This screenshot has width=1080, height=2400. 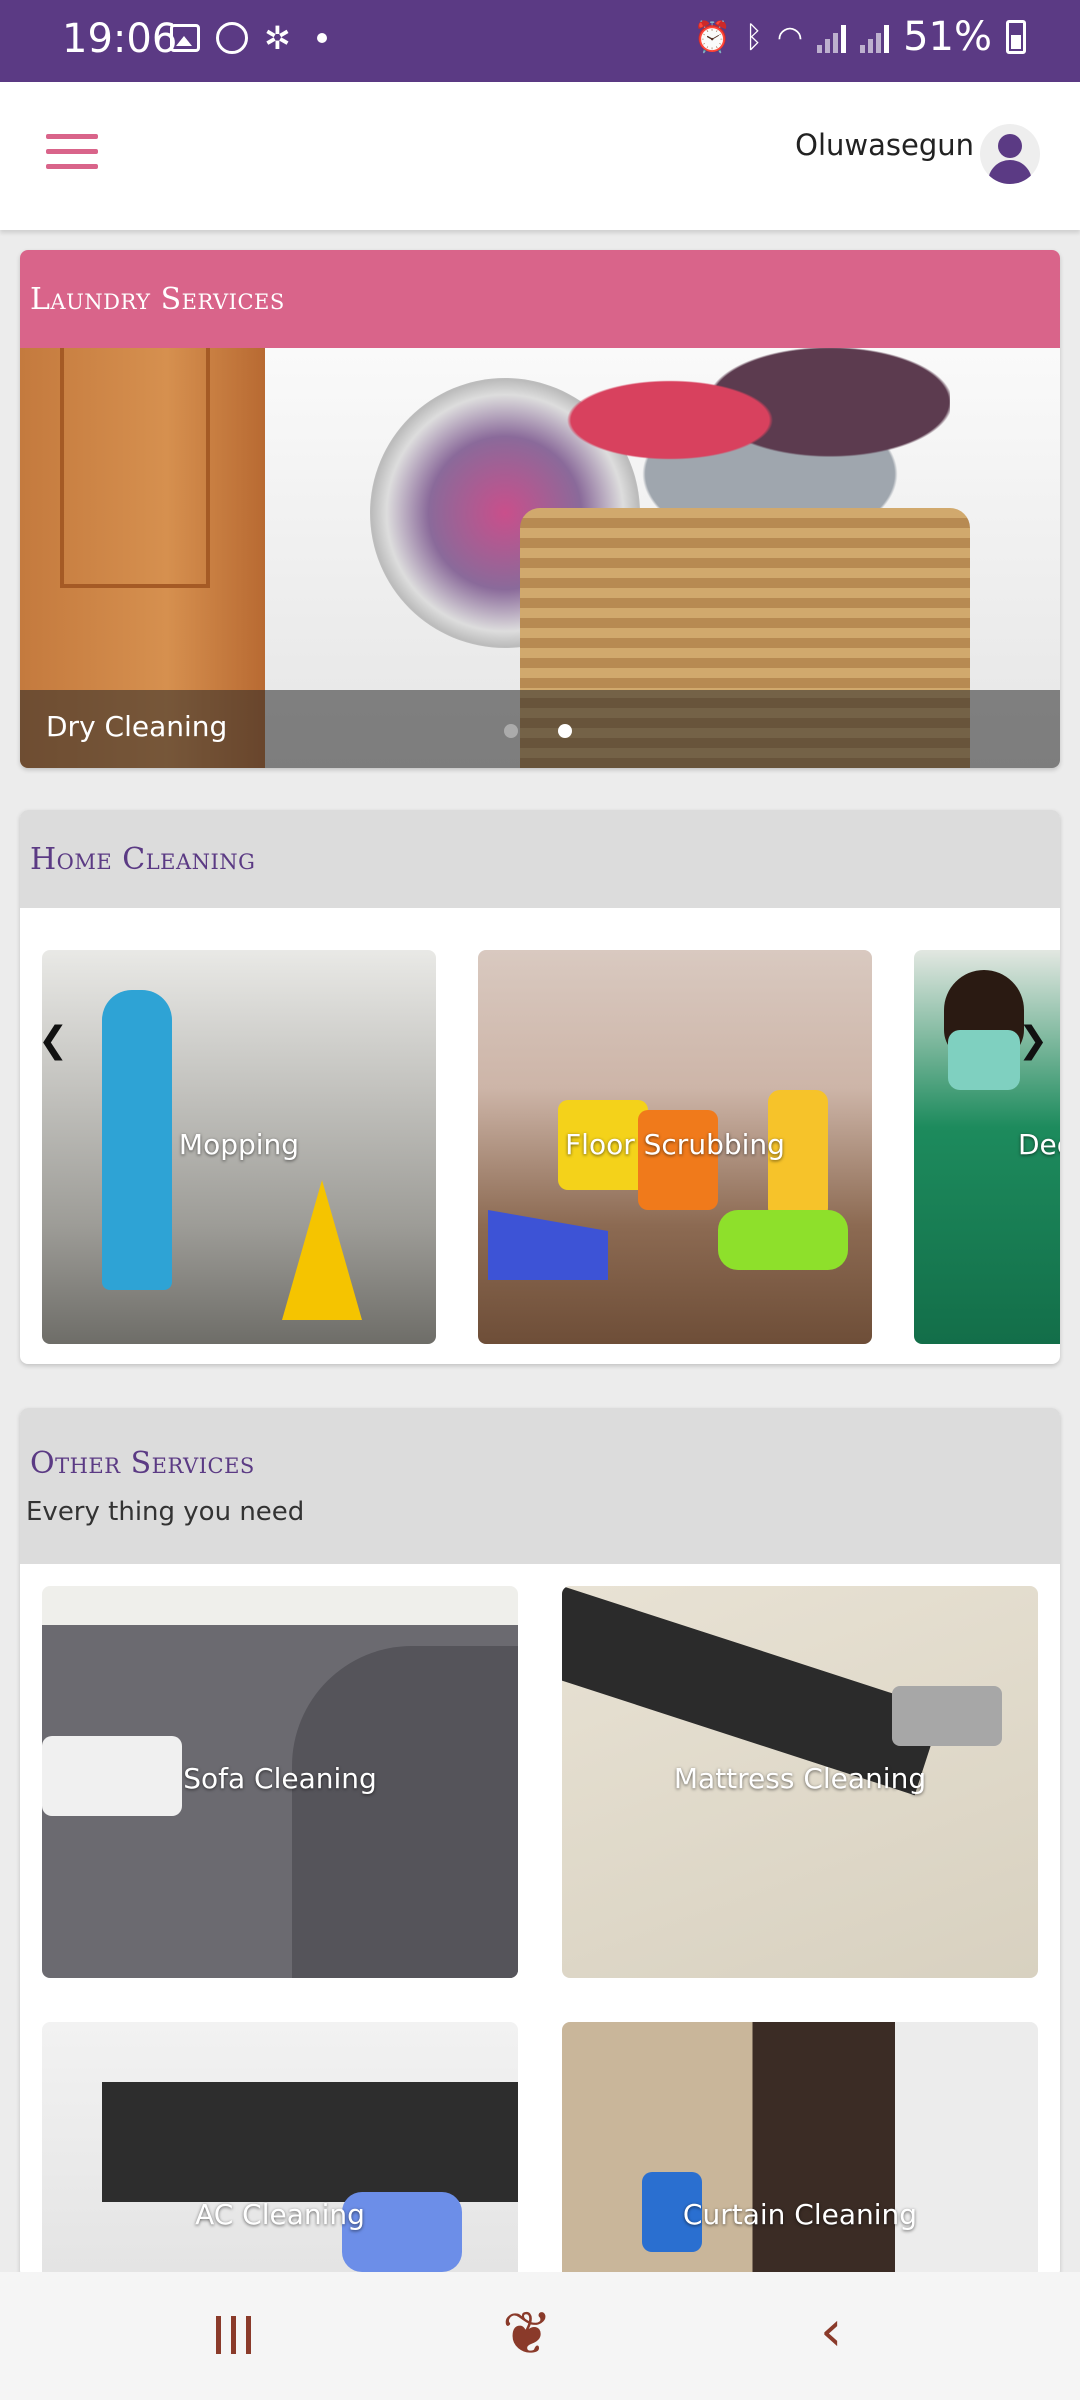 I want to click on slide-dot-active, so click(x=565, y=731).